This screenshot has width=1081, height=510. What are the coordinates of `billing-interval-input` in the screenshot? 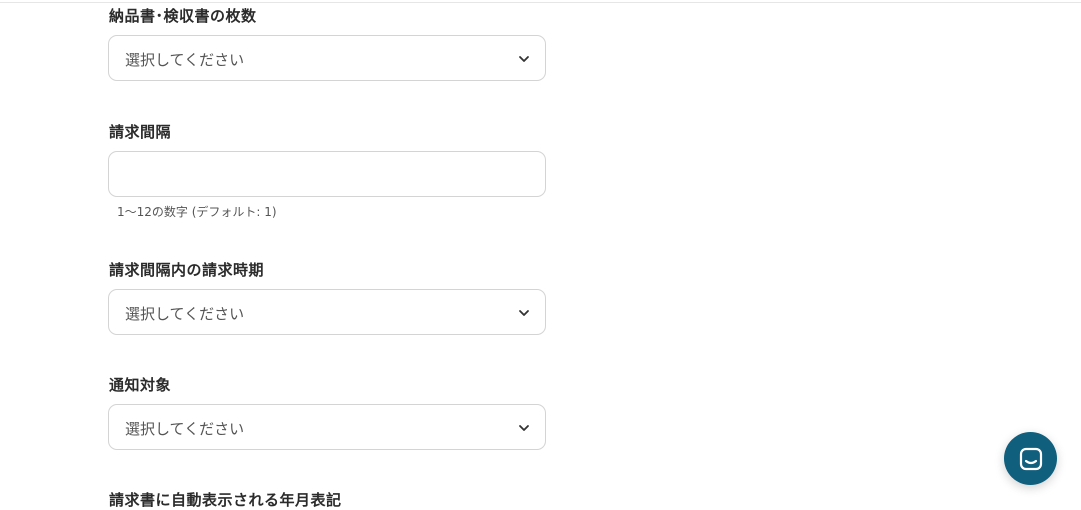 It's located at (327, 174).